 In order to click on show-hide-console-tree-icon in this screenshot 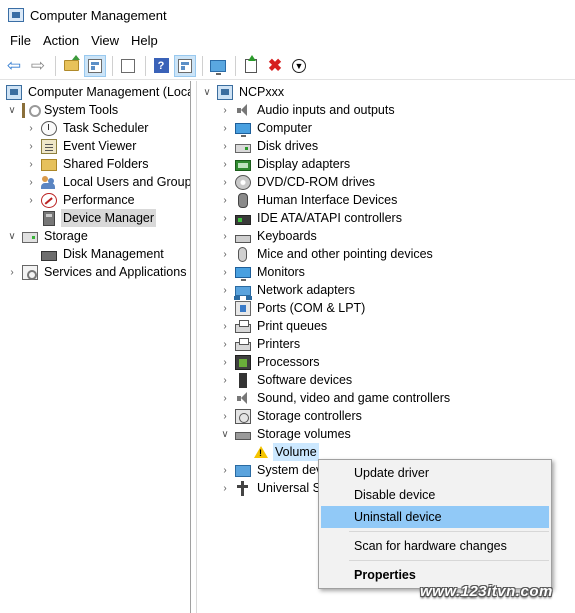, I will do `click(95, 65)`.